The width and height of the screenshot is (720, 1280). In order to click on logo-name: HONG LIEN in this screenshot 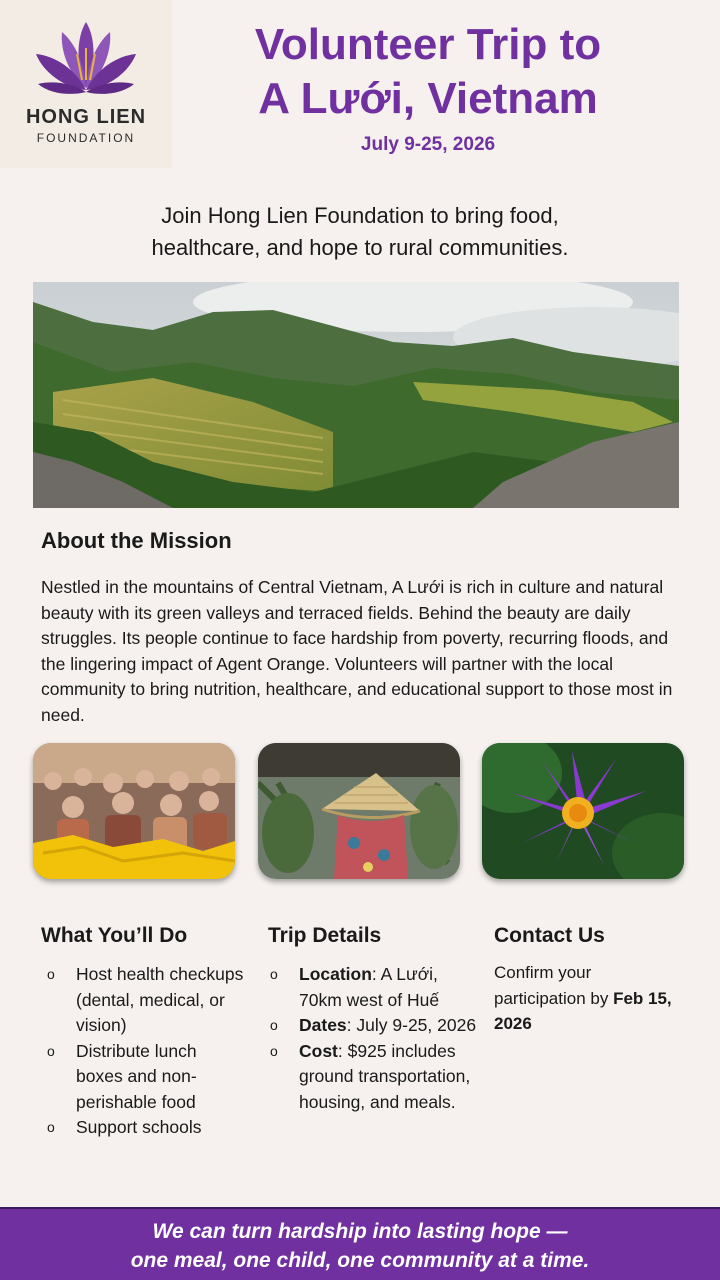, I will do `click(86, 117)`.